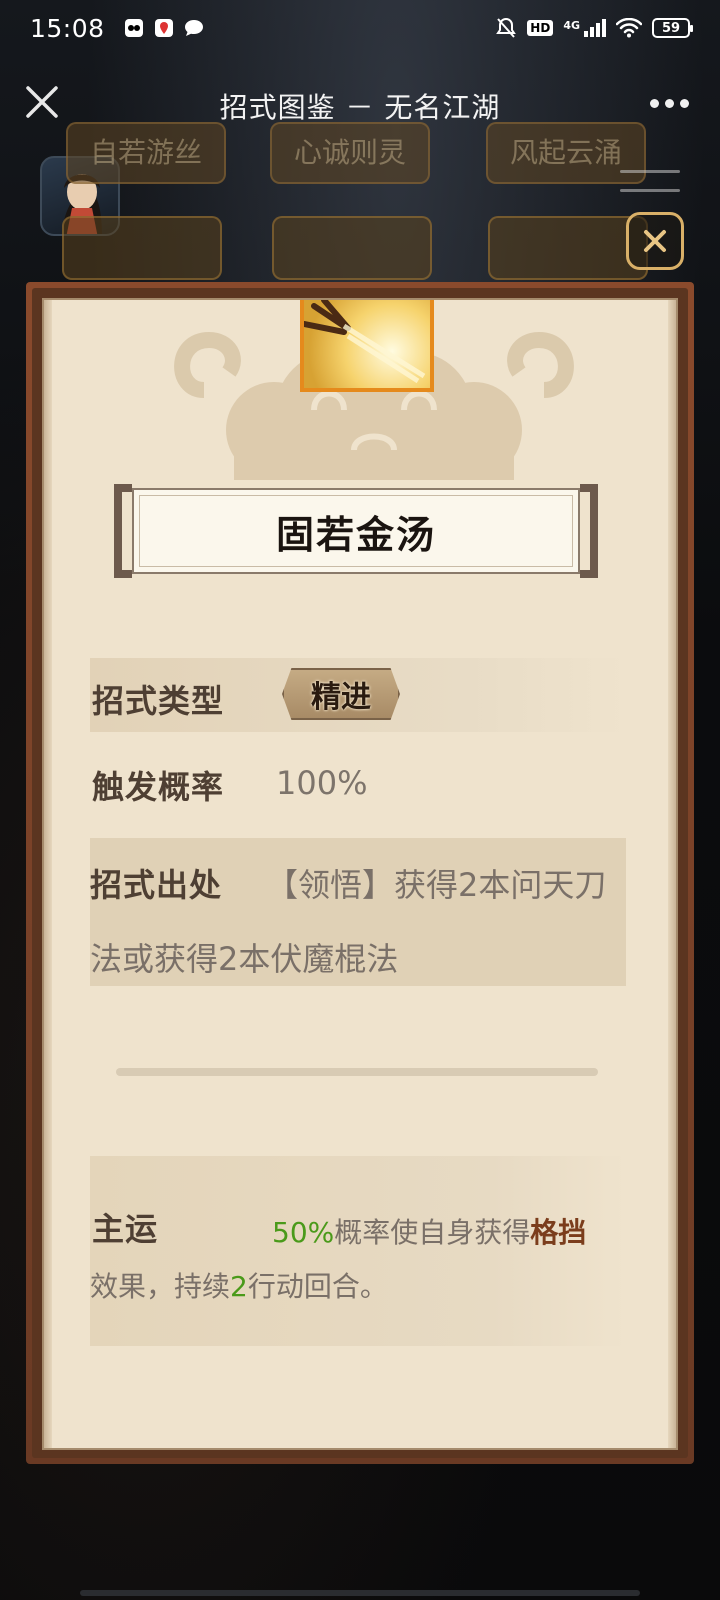  Describe the element at coordinates (160, 1286) in the screenshot. I see `effect-text: 效果，持续` at that location.